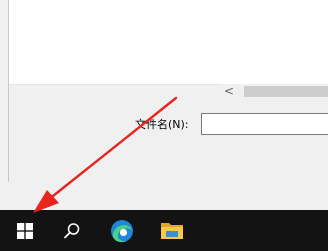  I want to click on file-explorer-taskbar-button, so click(172, 230).